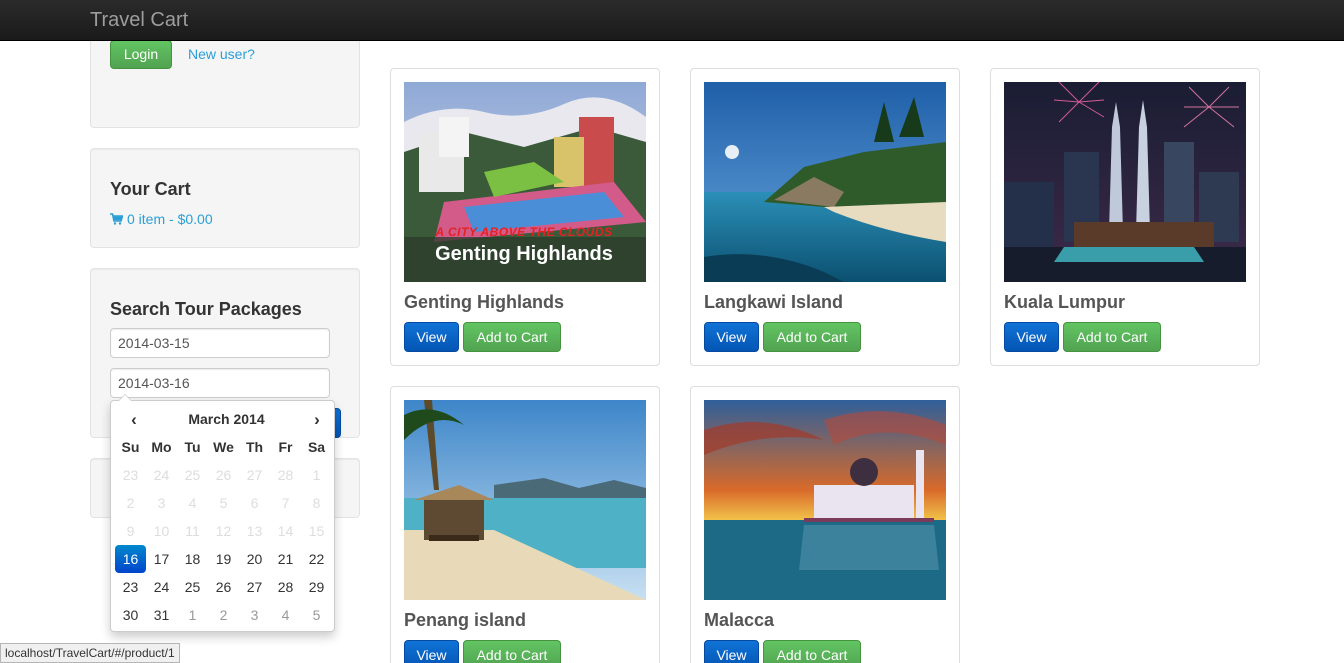 The width and height of the screenshot is (1344, 663). I want to click on image-caption-bottom: Genting Highlands, so click(524, 254).